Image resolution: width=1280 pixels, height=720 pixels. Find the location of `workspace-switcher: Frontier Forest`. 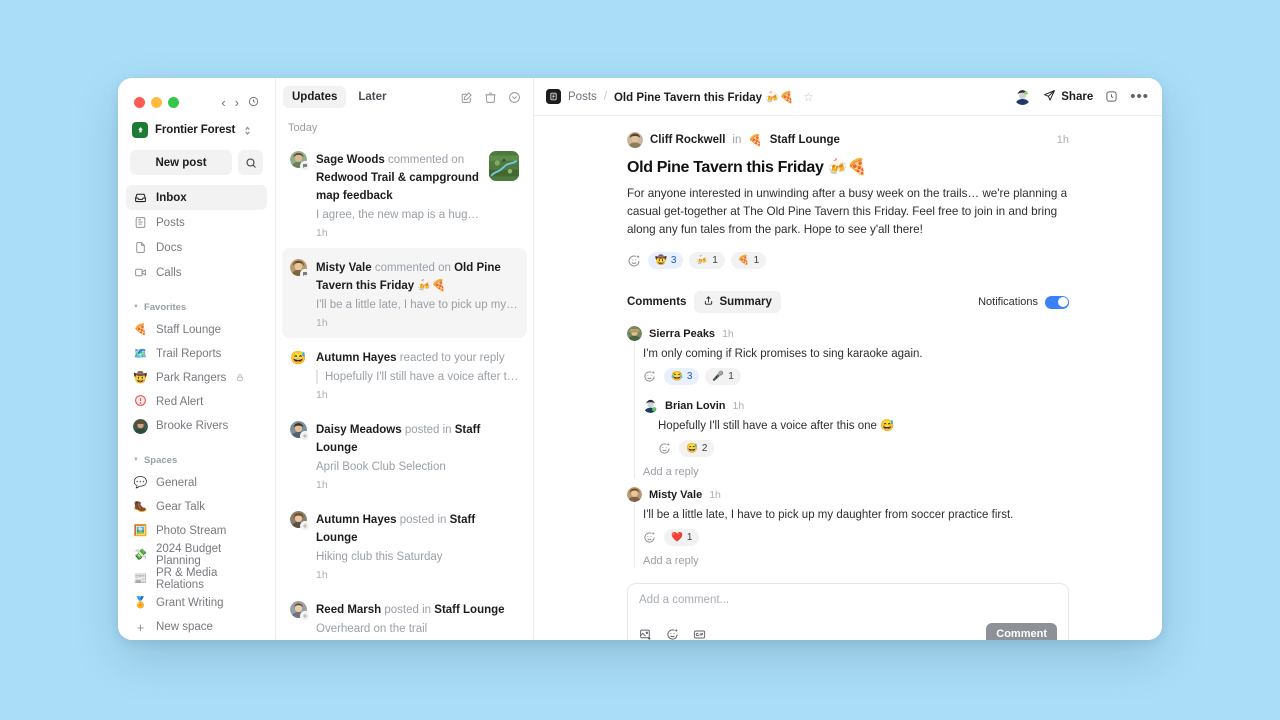

workspace-switcher: Frontier Forest is located at coordinates (196, 128).